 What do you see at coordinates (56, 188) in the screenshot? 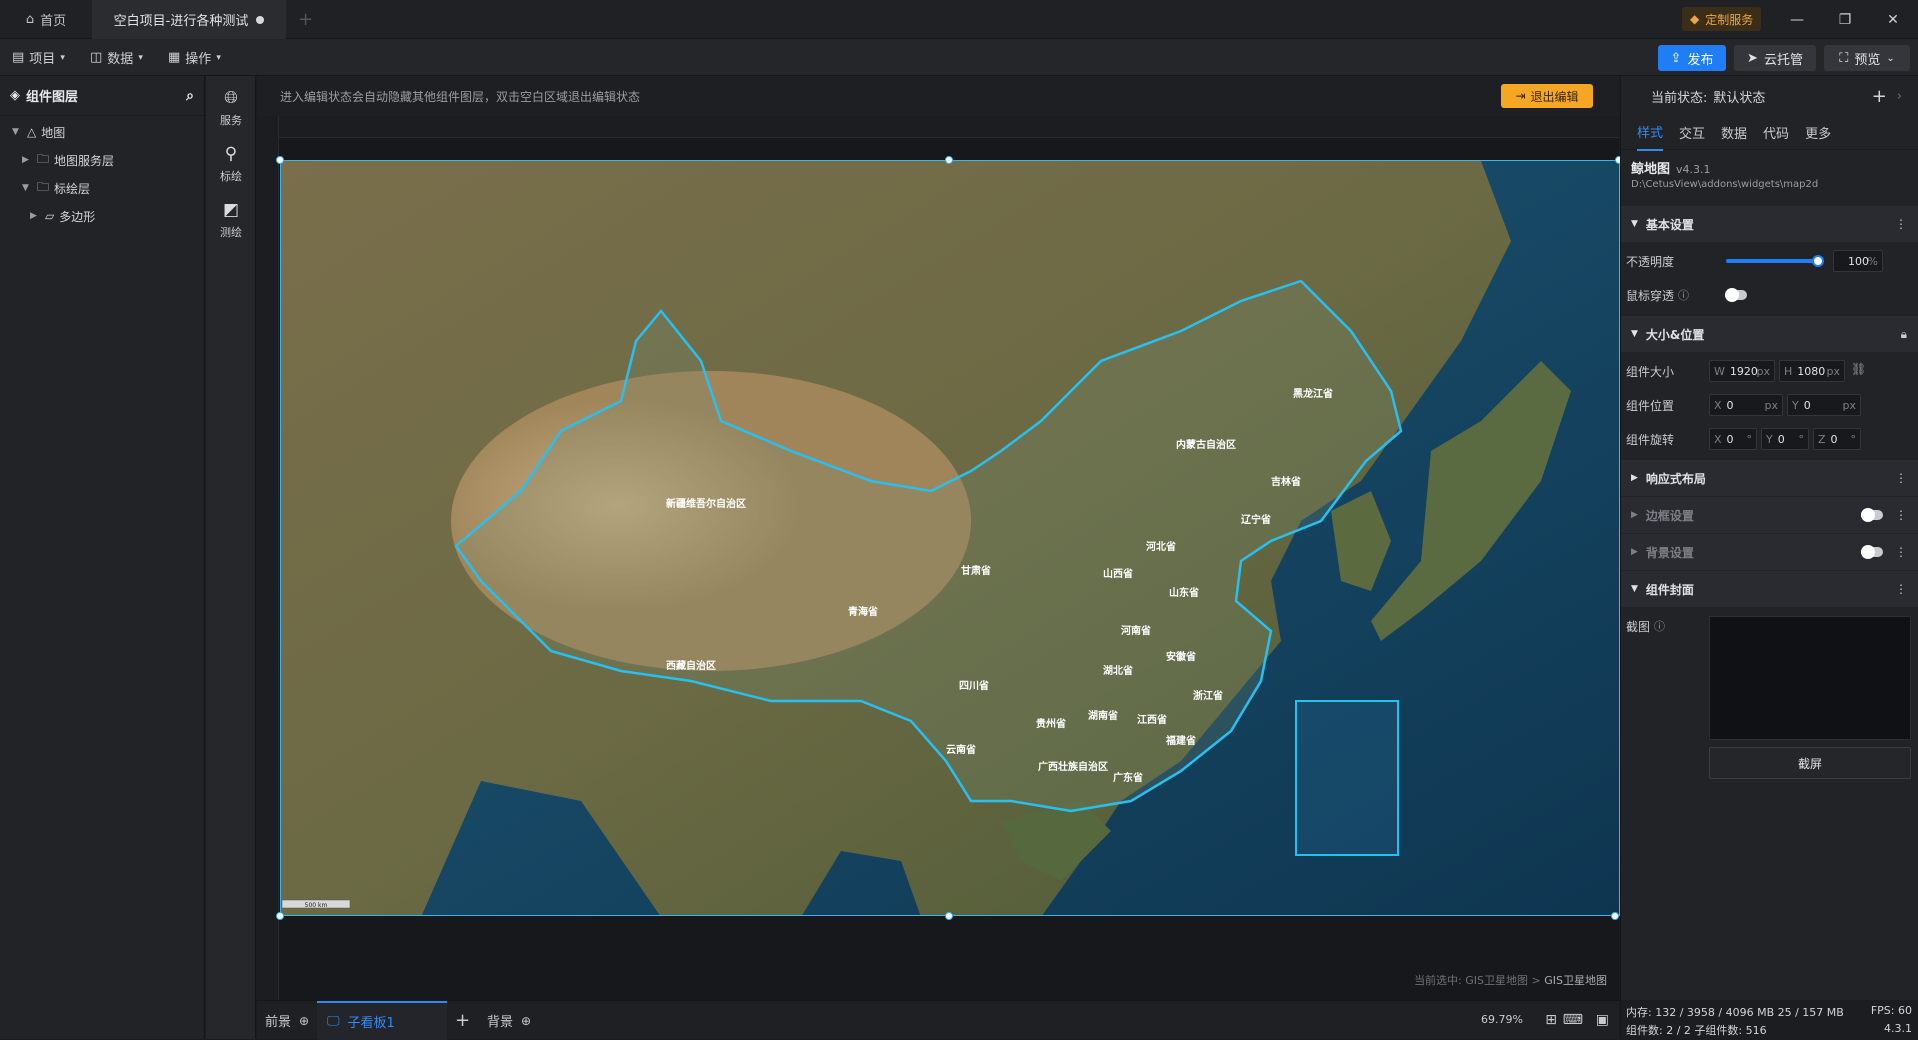
I see `tree-item-plot-layer: ▼ 🗀 标绘层` at bounding box center [56, 188].